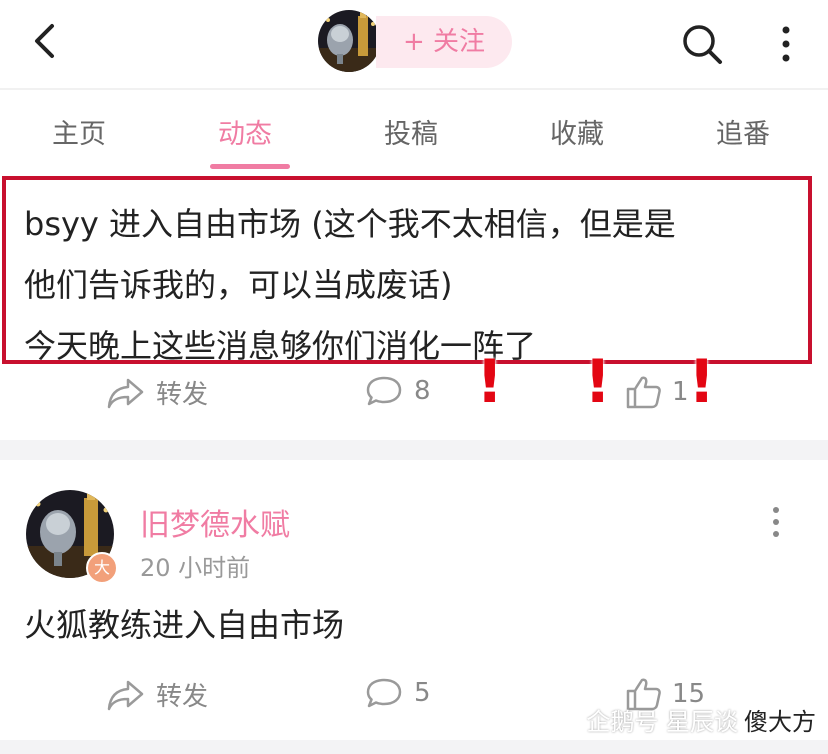 The image size is (828, 754). Describe the element at coordinates (743, 131) in the screenshot. I see `tab-anime: 追番` at that location.